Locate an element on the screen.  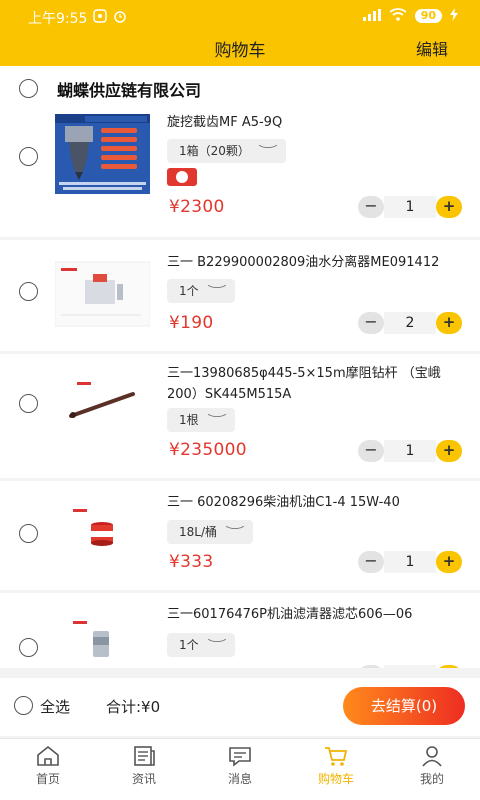
checkout-bar: 全选 合计:¥0 去结算(0) is located at coordinates (240, 707).